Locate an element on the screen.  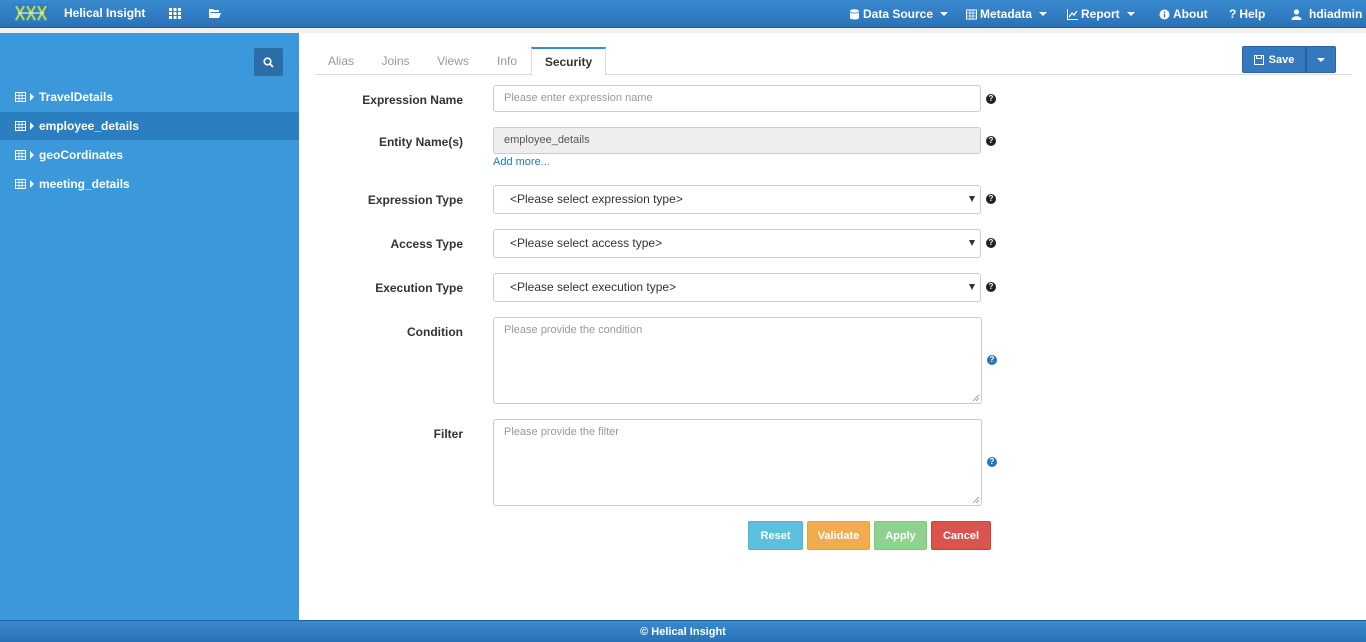
entity-names-label: Entity Name(s) is located at coordinates (420, 142).